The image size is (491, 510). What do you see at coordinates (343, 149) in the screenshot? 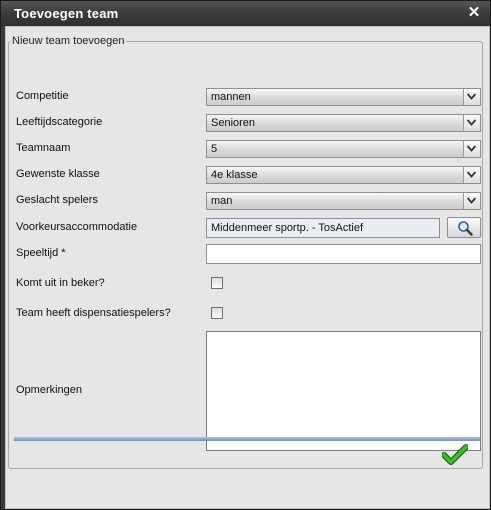
I see `teamnaam-select: 5` at bounding box center [343, 149].